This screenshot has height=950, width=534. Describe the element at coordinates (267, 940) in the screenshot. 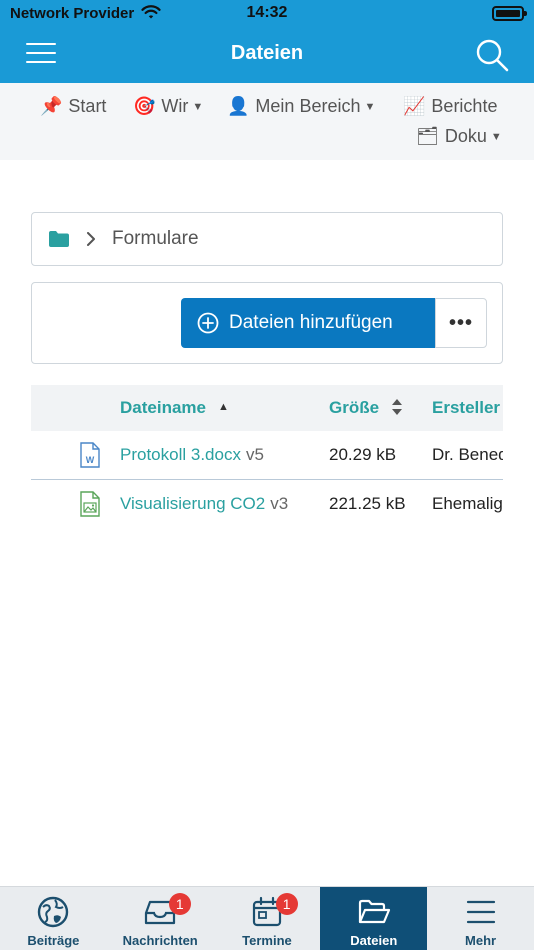

I see `tab-label: Termine` at that location.